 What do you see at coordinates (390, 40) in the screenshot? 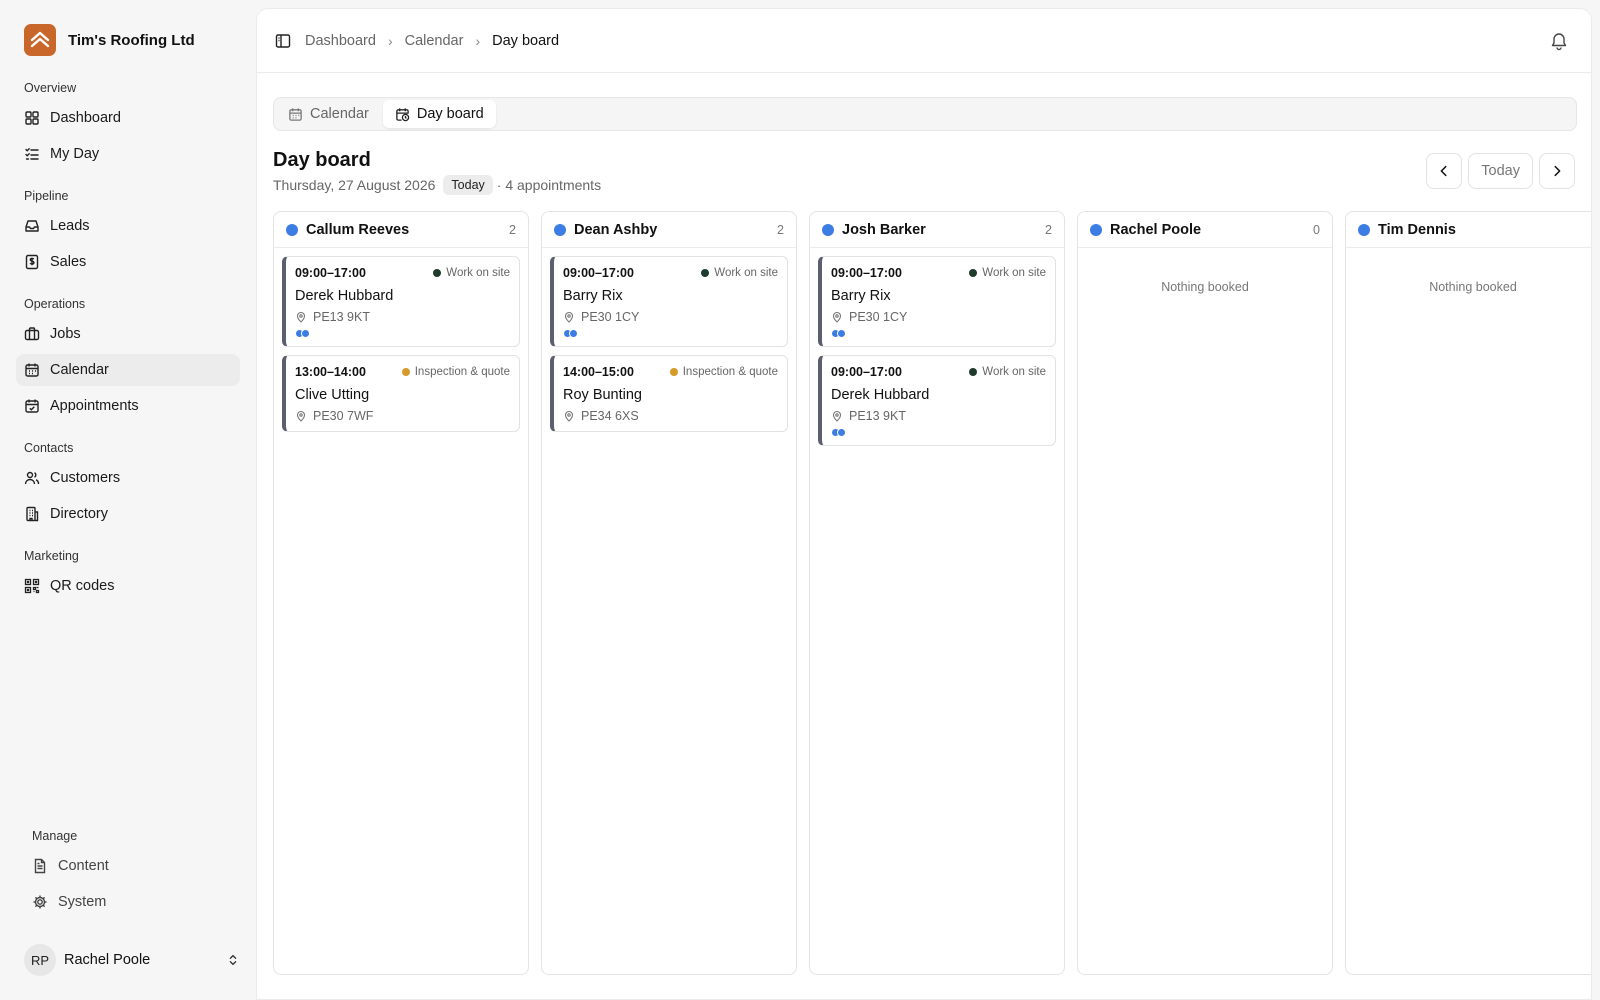
I see `chevron-right-icon: ›` at bounding box center [390, 40].